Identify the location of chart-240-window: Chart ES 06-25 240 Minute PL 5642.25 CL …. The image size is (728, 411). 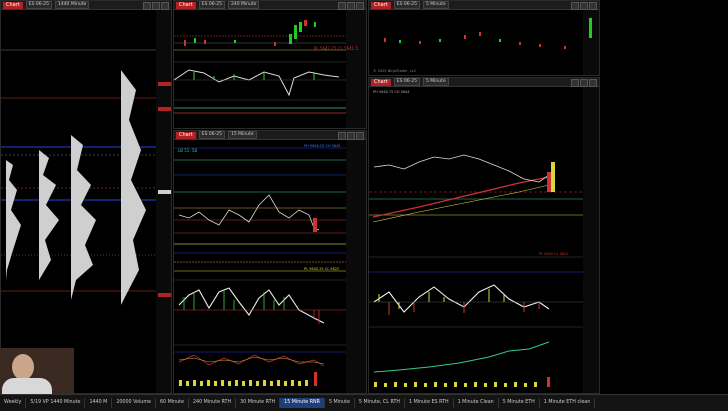
(270, 64).